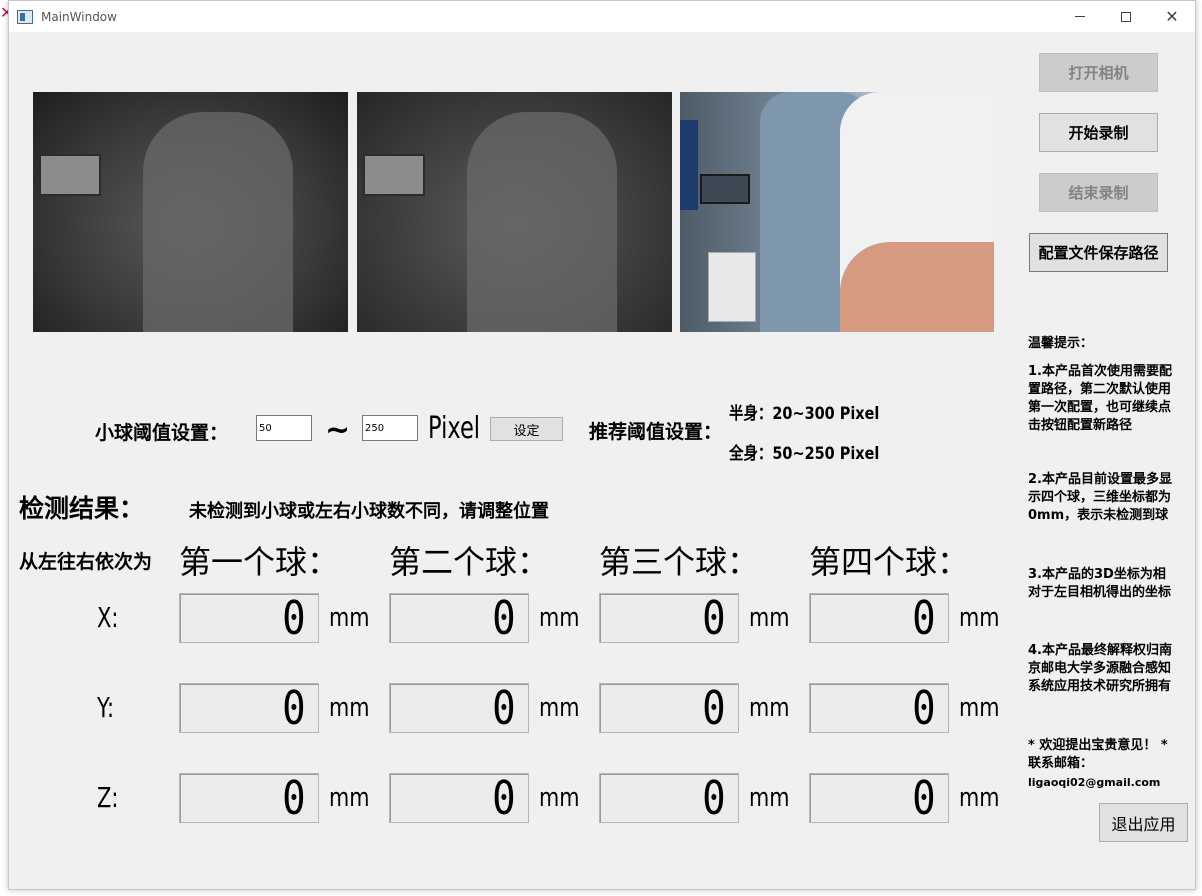  I want to click on left-view-person-shape, so click(218, 222).